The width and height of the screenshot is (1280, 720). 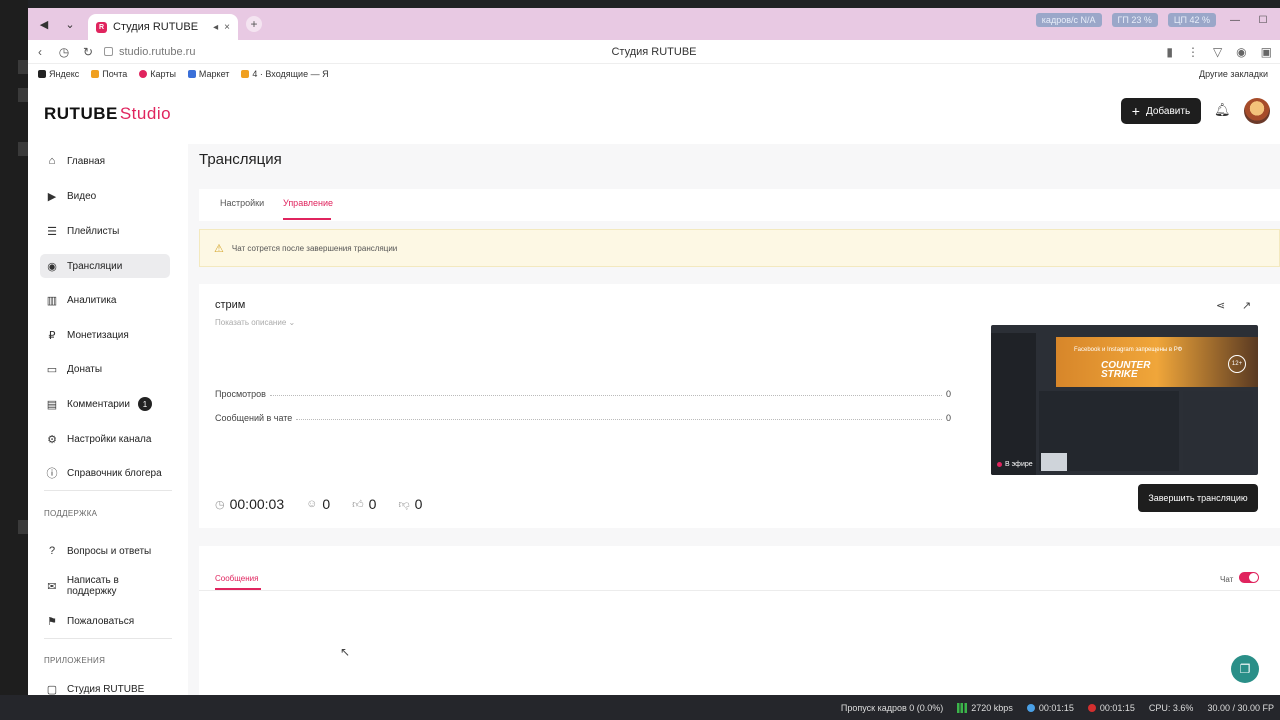 I want to click on sidebar-item-studio-app: ▢ Студия RUTUBE, so click(x=105, y=686).